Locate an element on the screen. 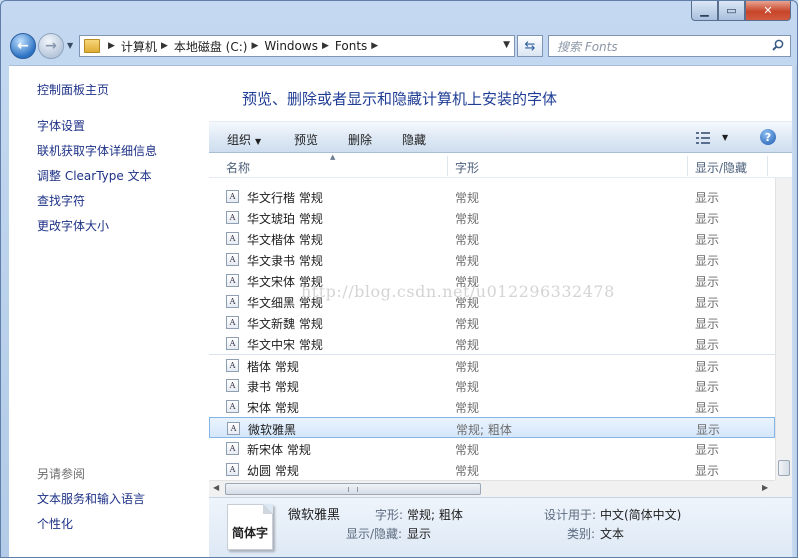  font-row: A 楷体 常规 常规 显示 is located at coordinates (492, 364).